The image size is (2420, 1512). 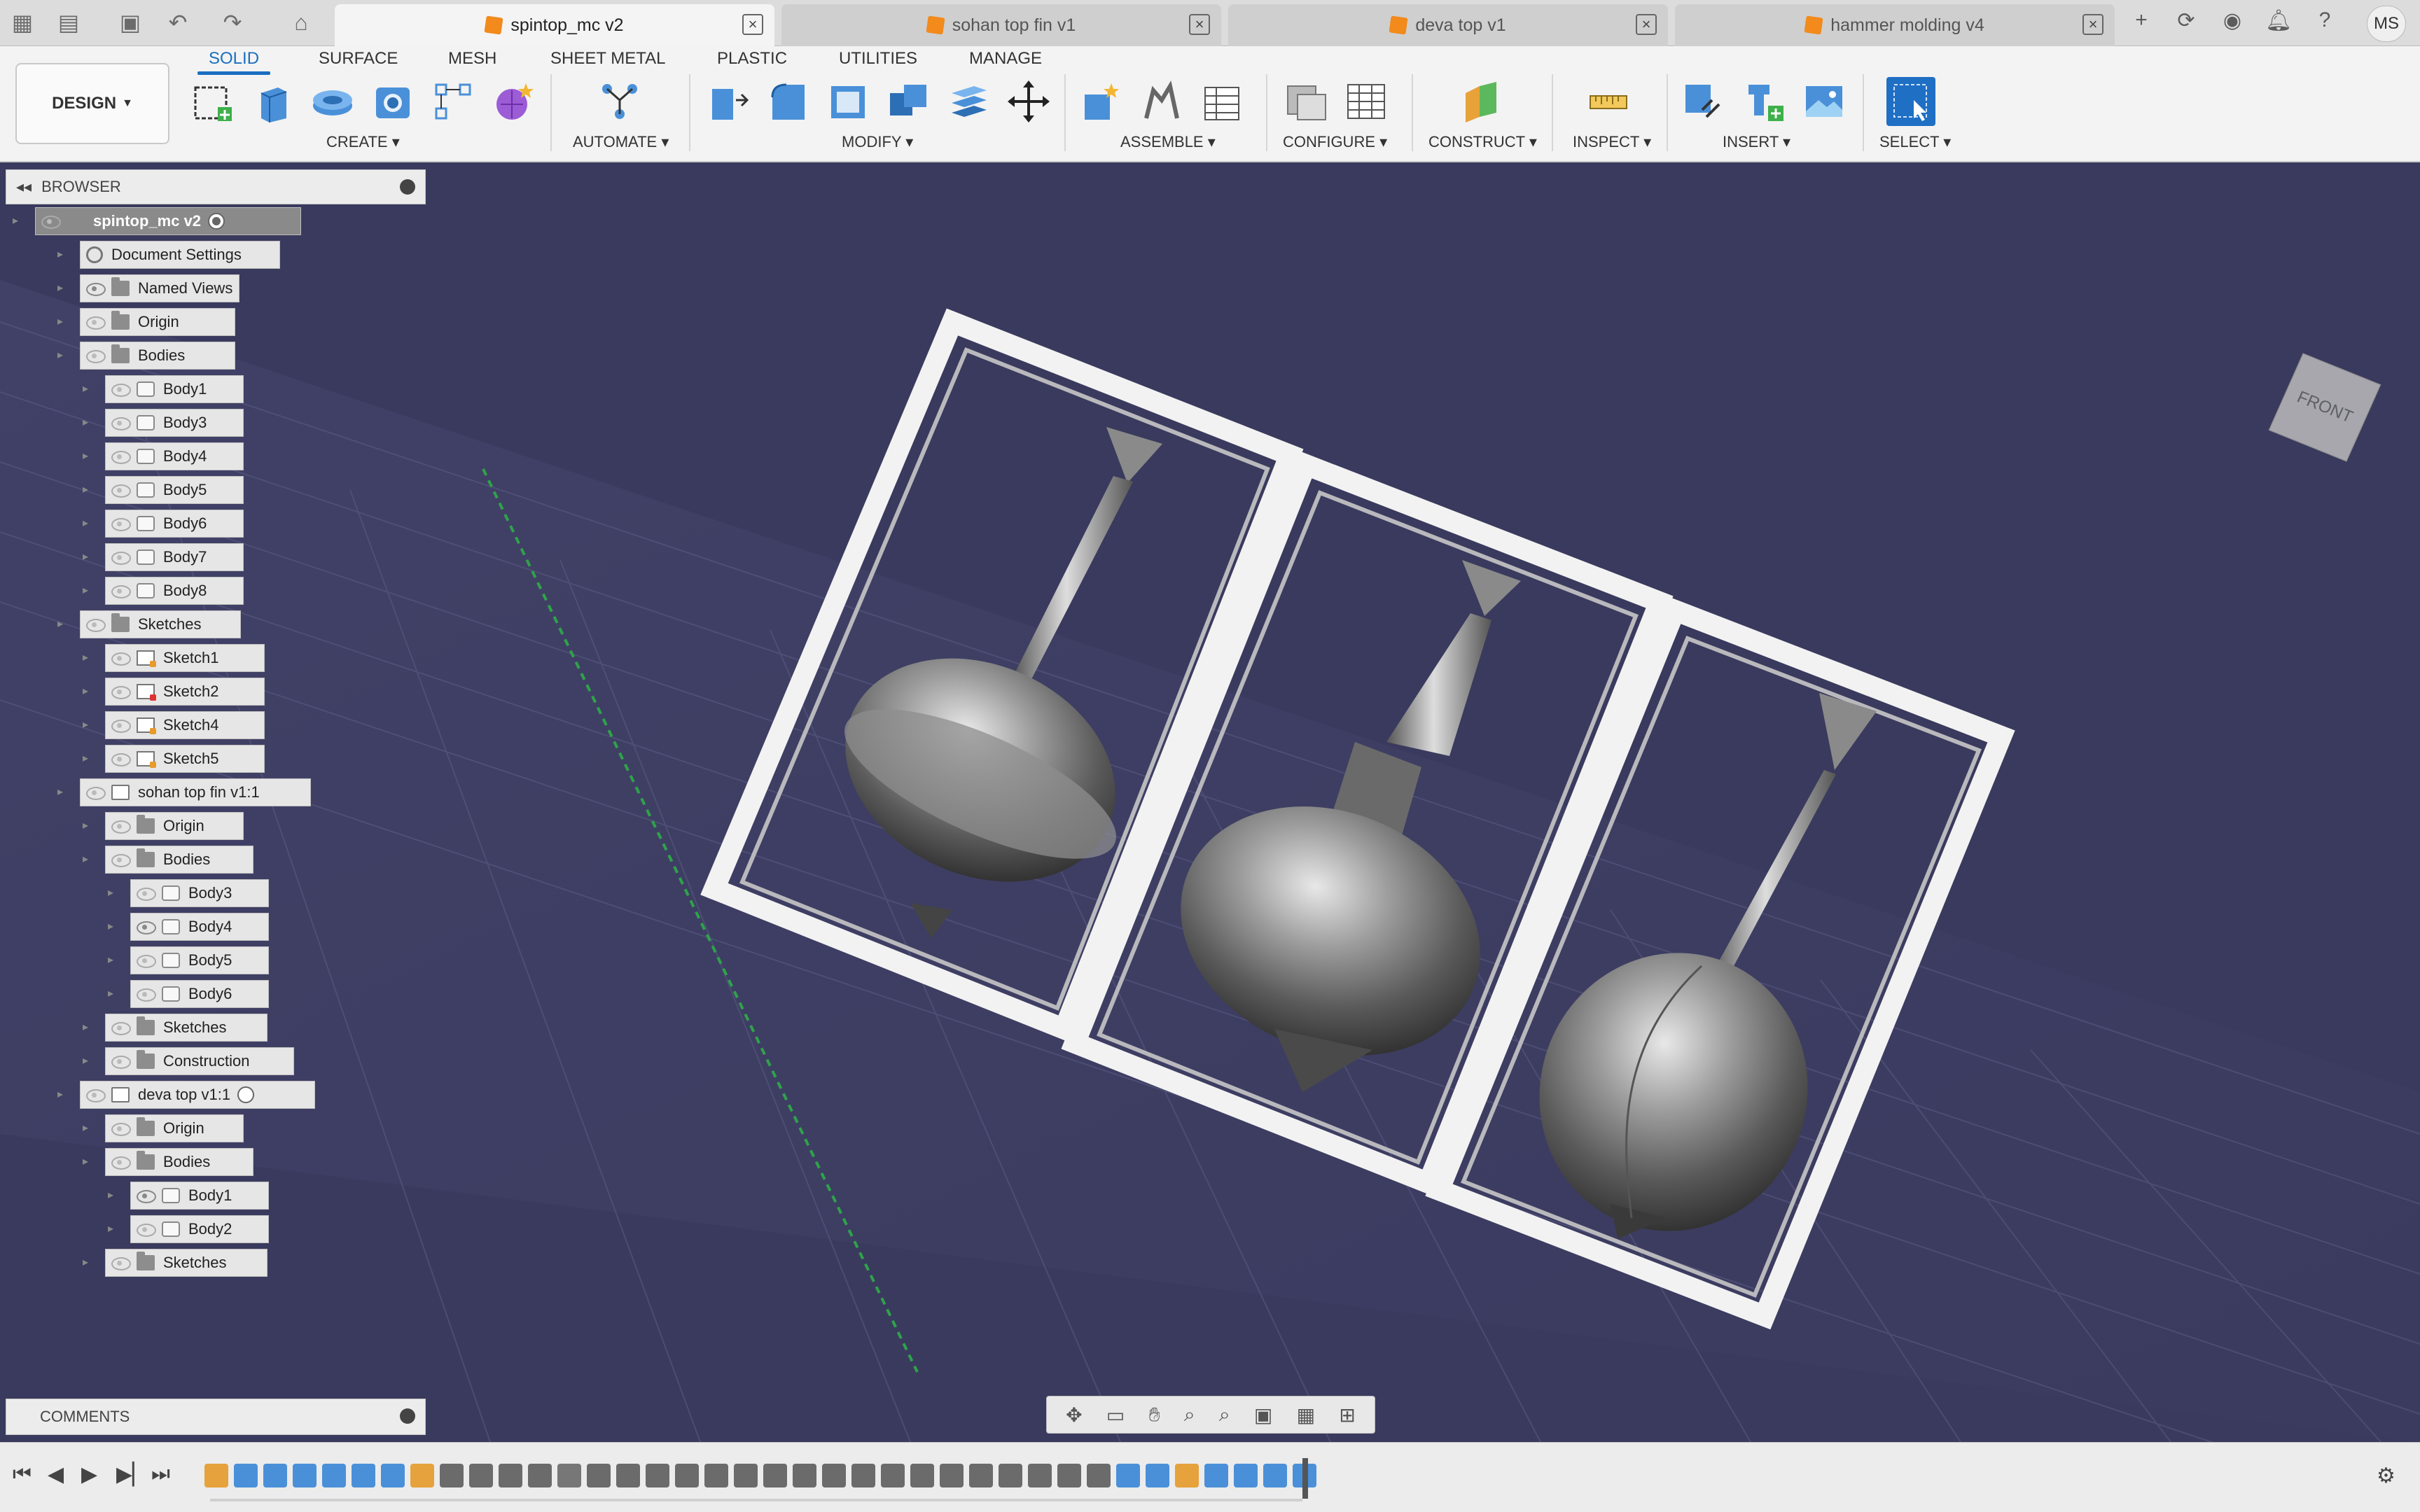 I want to click on configure-menu: CONFIGURE ▾, so click(x=1335, y=142).